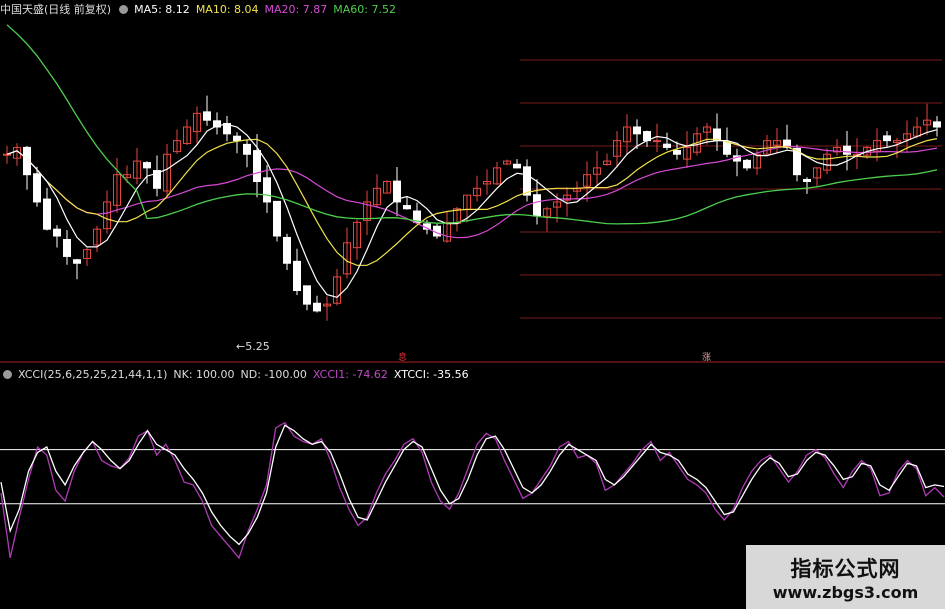 This screenshot has height=609, width=945. Describe the element at coordinates (204, 374) in the screenshot. I see `nk-readout: NK: 100.00` at that location.